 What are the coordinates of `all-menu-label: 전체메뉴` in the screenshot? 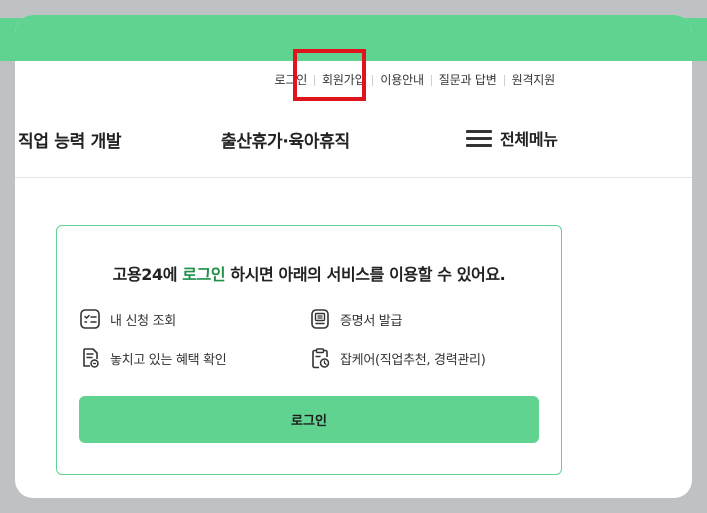 It's located at (529, 139).